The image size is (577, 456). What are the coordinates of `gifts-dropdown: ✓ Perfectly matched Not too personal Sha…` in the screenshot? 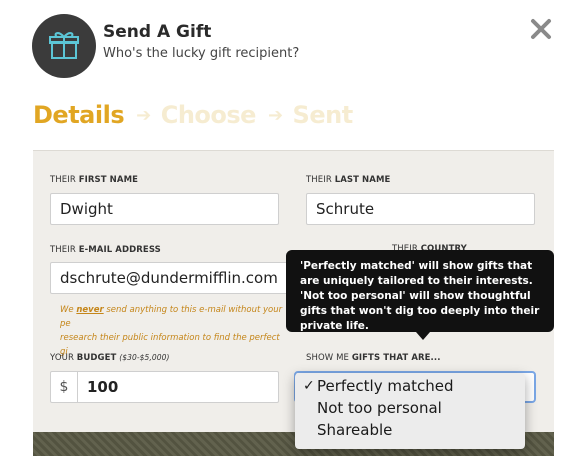 It's located at (410, 411).